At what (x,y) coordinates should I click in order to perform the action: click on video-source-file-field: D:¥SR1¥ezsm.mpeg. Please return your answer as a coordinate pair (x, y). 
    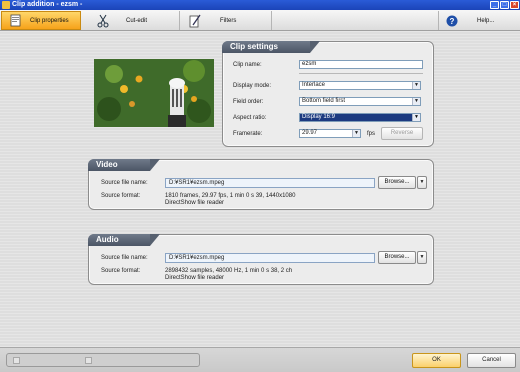
    Looking at the image, I should click on (270, 183).